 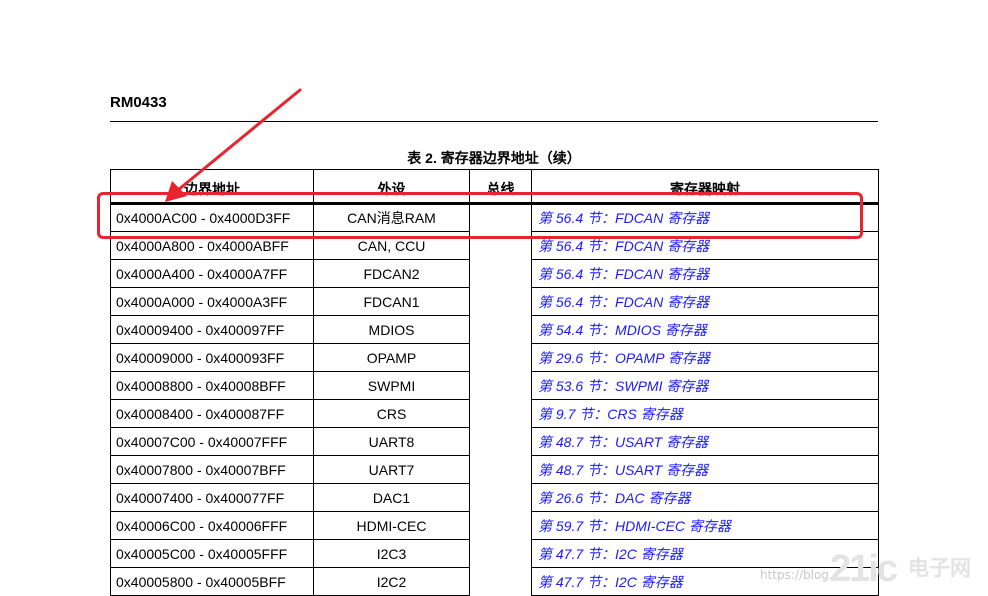 What do you see at coordinates (233, 145) in the screenshot?
I see `red-arrow-icon` at bounding box center [233, 145].